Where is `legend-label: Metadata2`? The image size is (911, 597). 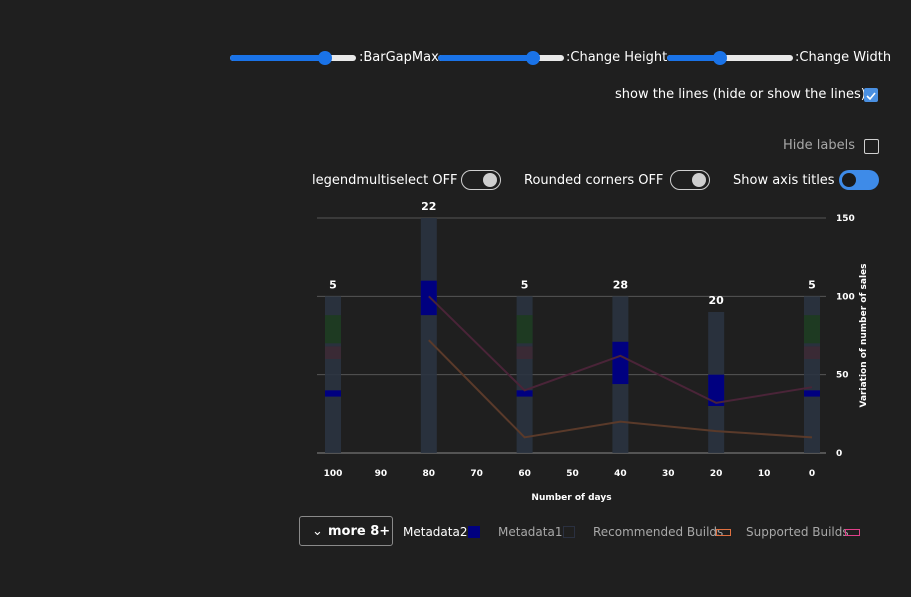 legend-label: Metadata2 is located at coordinates (435, 532).